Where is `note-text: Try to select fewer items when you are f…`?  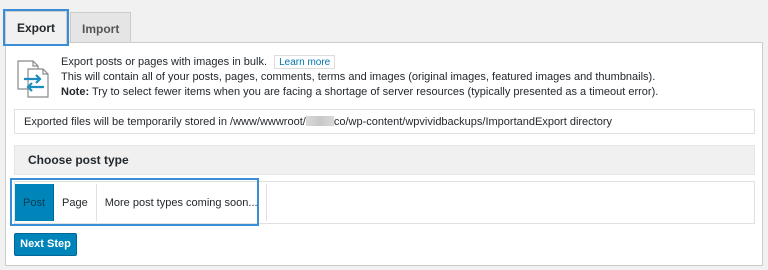
note-text: Try to select fewer items when you are f… is located at coordinates (374, 92).